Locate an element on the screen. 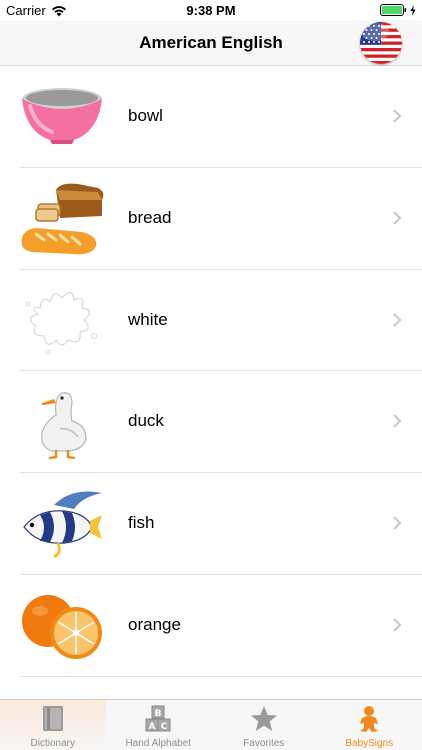 This screenshot has width=422, height=750. list-item-partial is located at coordinates (221, 688).